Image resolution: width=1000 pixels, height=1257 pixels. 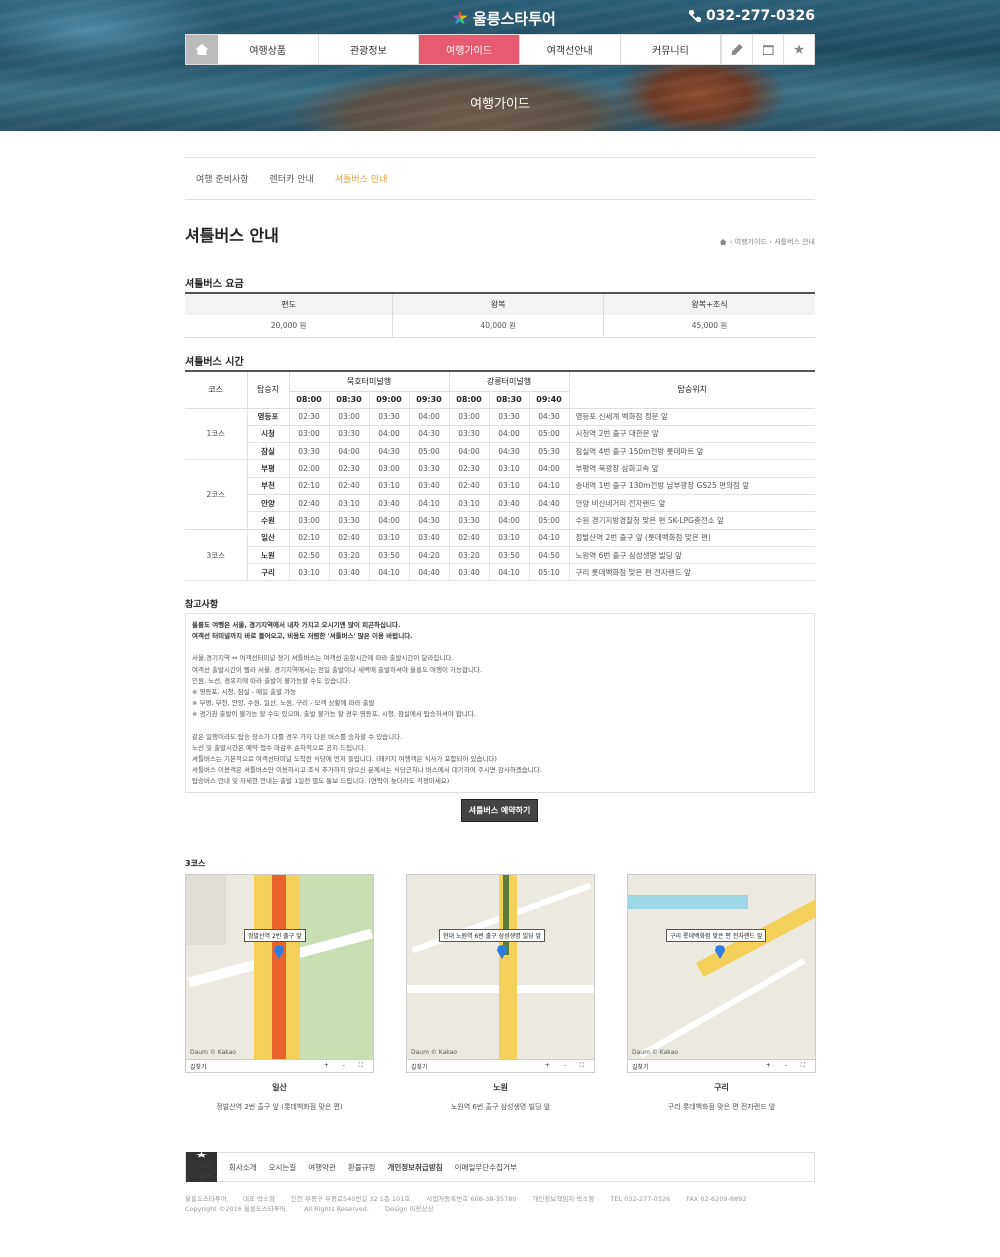 I want to click on calendar-button, so click(x=767, y=49).